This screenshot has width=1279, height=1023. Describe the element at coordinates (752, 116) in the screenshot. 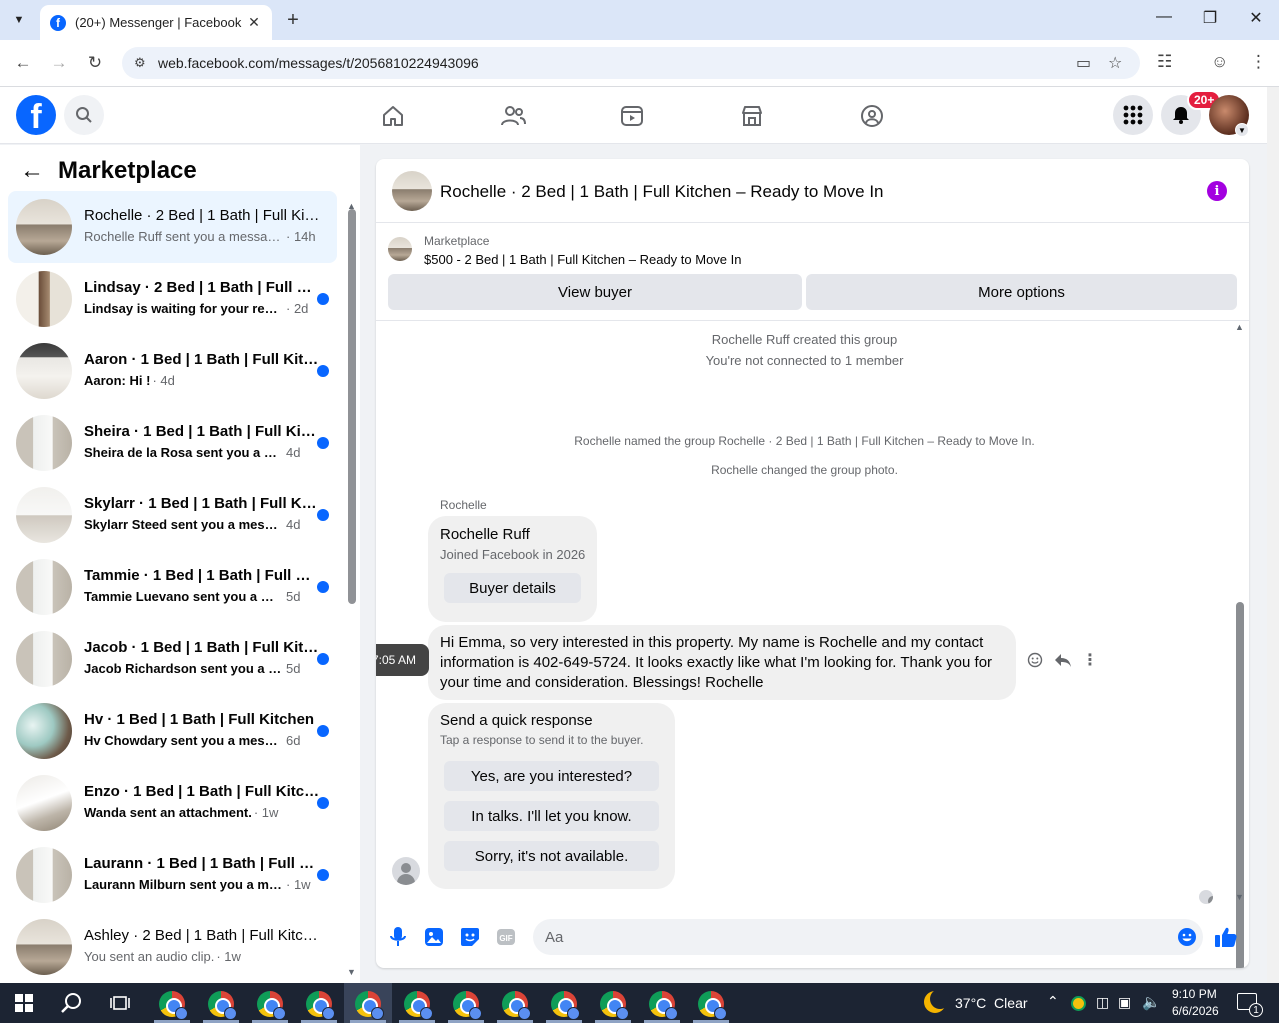

I see `marketplace-icon` at that location.